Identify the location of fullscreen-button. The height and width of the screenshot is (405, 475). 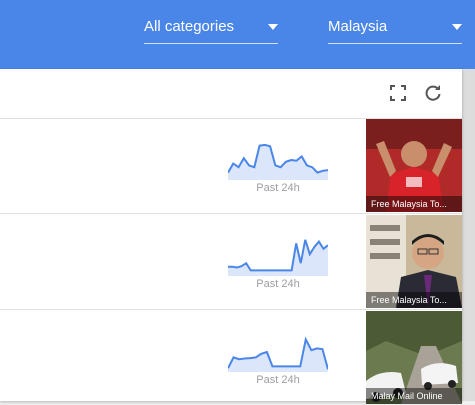
(398, 93).